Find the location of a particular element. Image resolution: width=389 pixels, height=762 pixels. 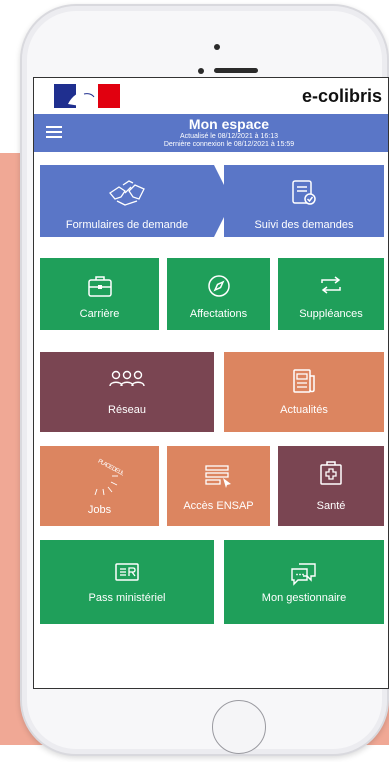

document-check-icon is located at coordinates (304, 192).